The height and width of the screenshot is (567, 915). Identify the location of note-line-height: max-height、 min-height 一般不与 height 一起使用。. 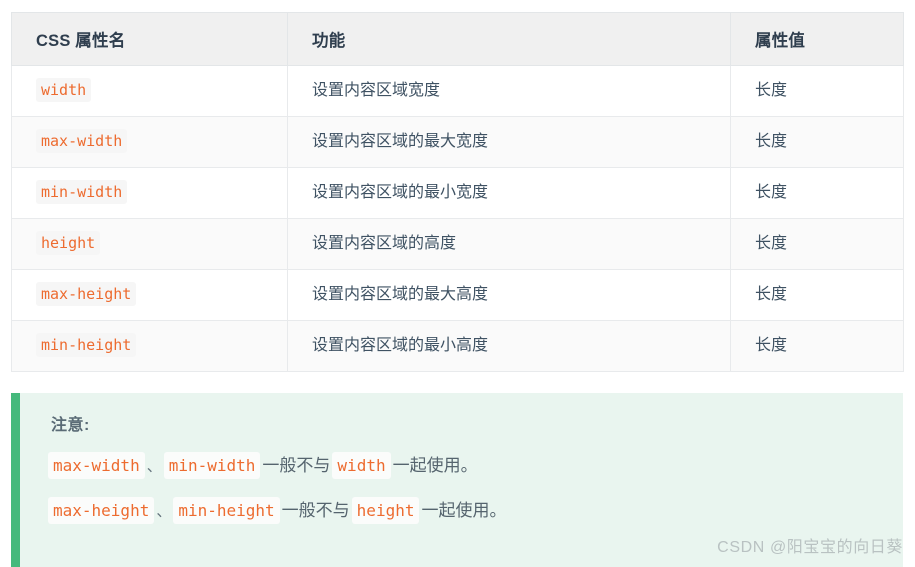
(475, 510).